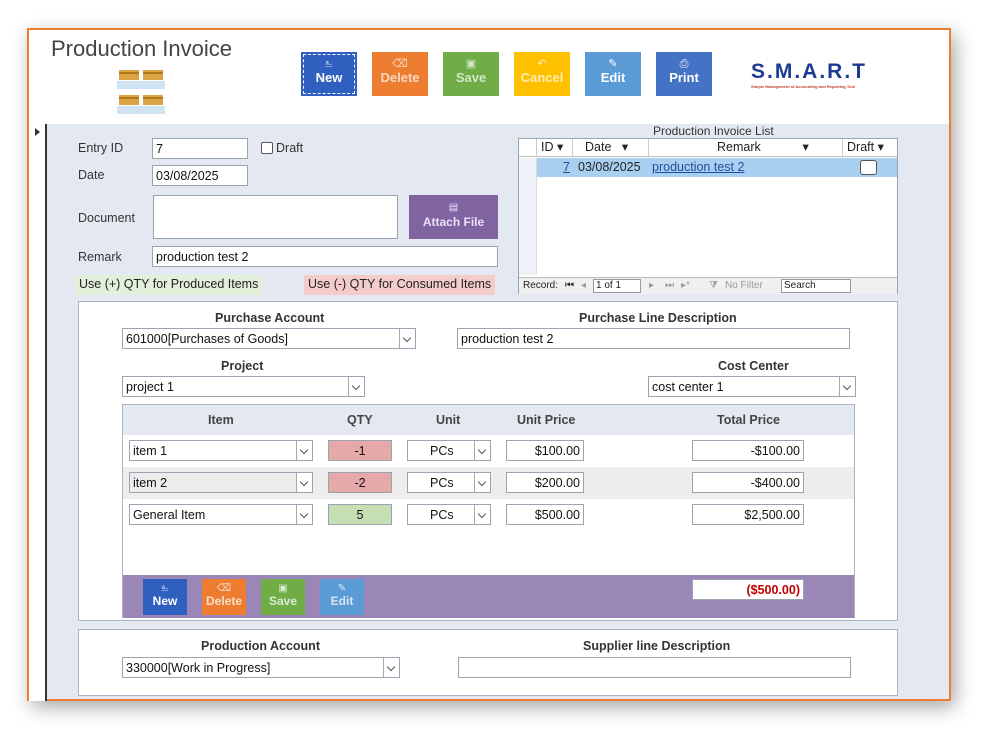 The image size is (1003, 755). Describe the element at coordinates (611, 167) in the screenshot. I see `list-cell-date: 03/08/2025` at that location.